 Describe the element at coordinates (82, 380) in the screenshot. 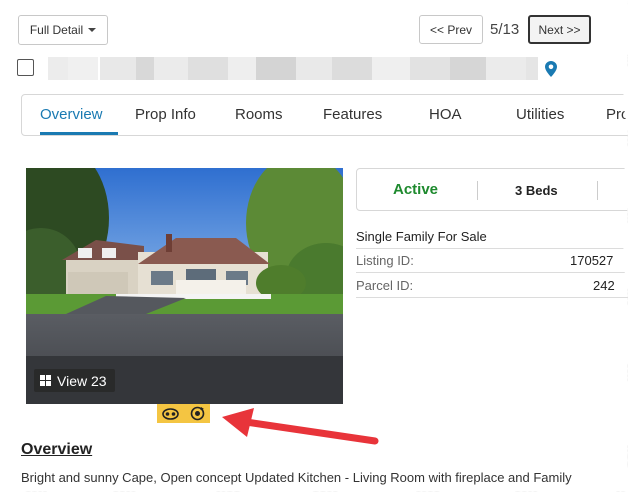

I see `view-photos-label: View 23` at that location.